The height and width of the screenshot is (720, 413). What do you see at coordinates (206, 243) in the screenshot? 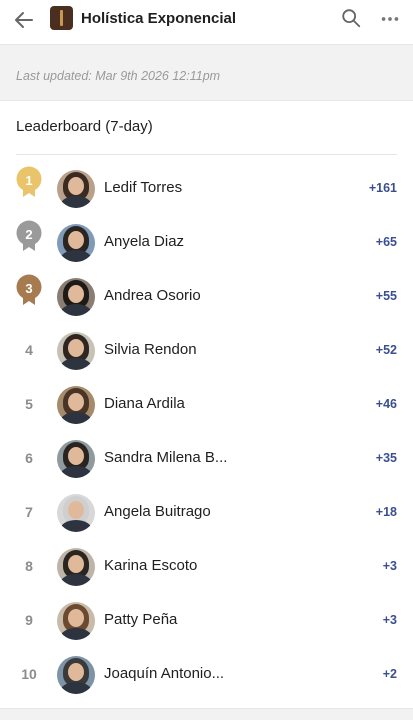
I see `leaderboard-row: 2 Anyela Diaz +65` at bounding box center [206, 243].